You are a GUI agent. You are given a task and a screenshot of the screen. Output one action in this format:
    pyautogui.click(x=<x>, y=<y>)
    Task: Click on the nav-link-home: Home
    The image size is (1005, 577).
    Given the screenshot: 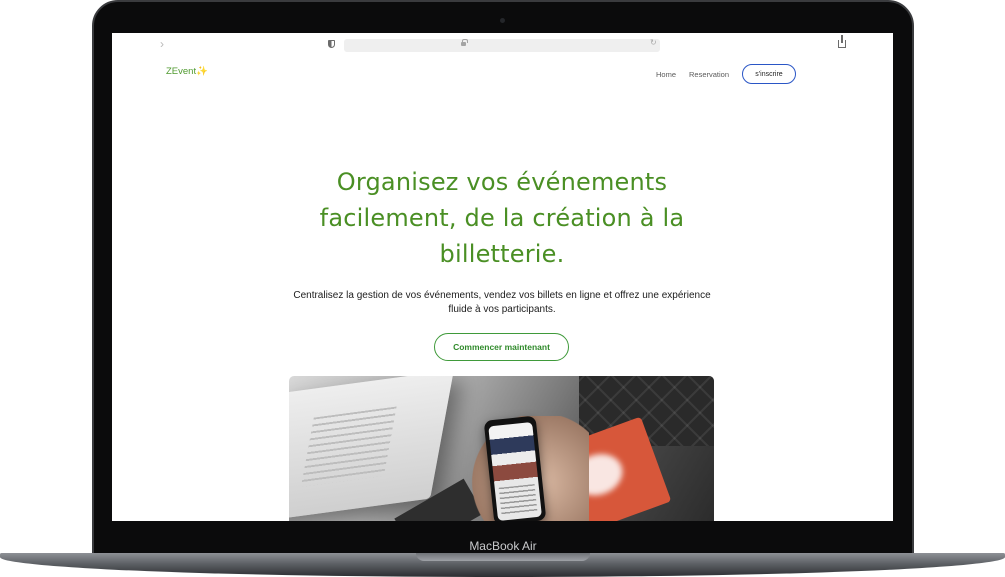 What is the action you would take?
    pyautogui.click(x=666, y=74)
    